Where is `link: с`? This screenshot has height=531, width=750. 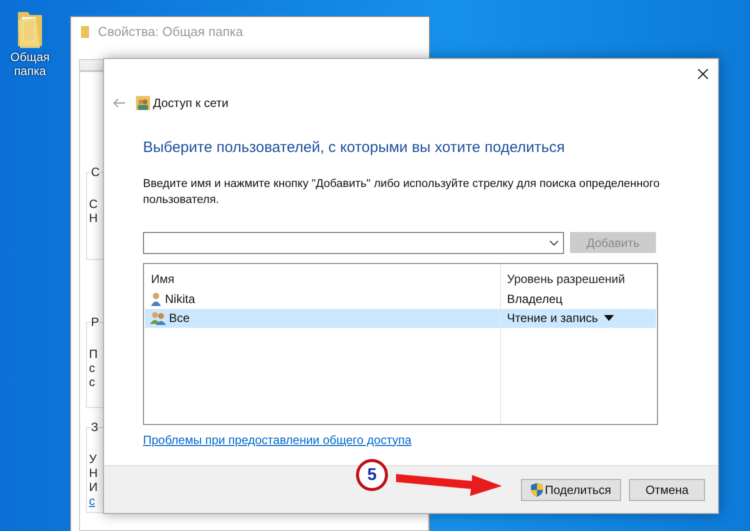
link: с is located at coordinates (92, 501).